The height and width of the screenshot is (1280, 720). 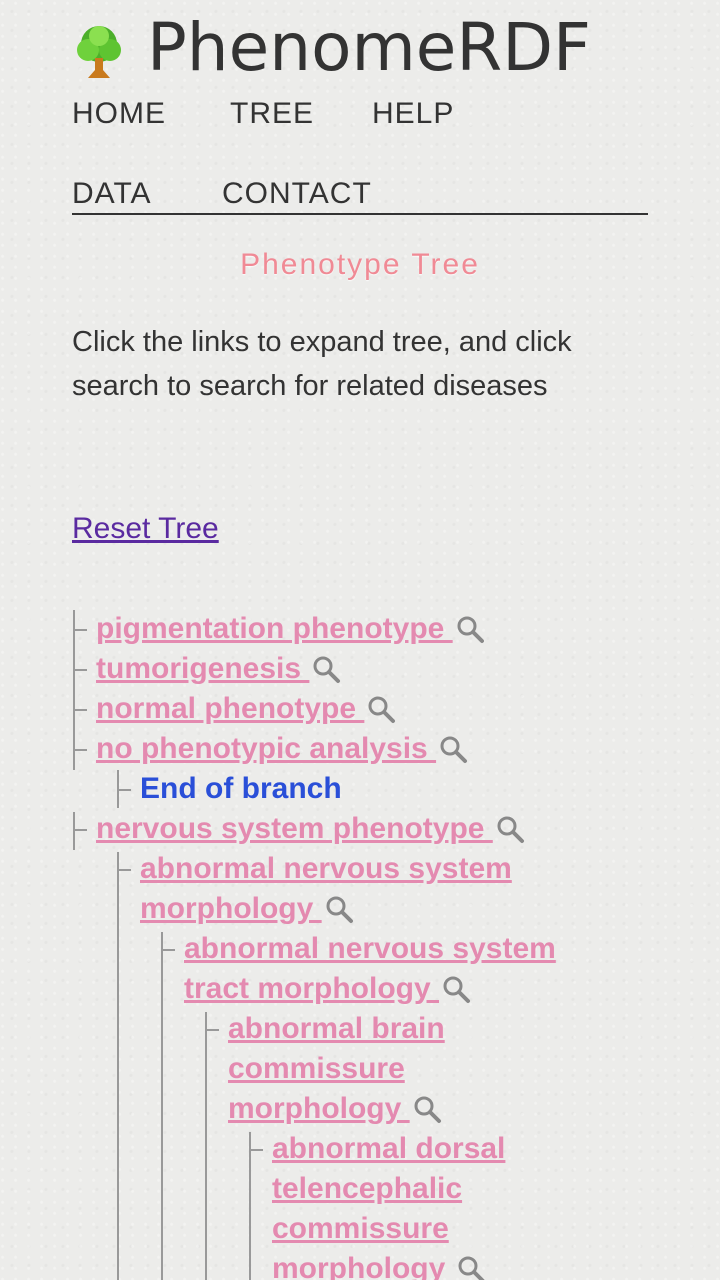 I want to click on tree-node: abnormal nervous system morphology, so click(x=340, y=889).